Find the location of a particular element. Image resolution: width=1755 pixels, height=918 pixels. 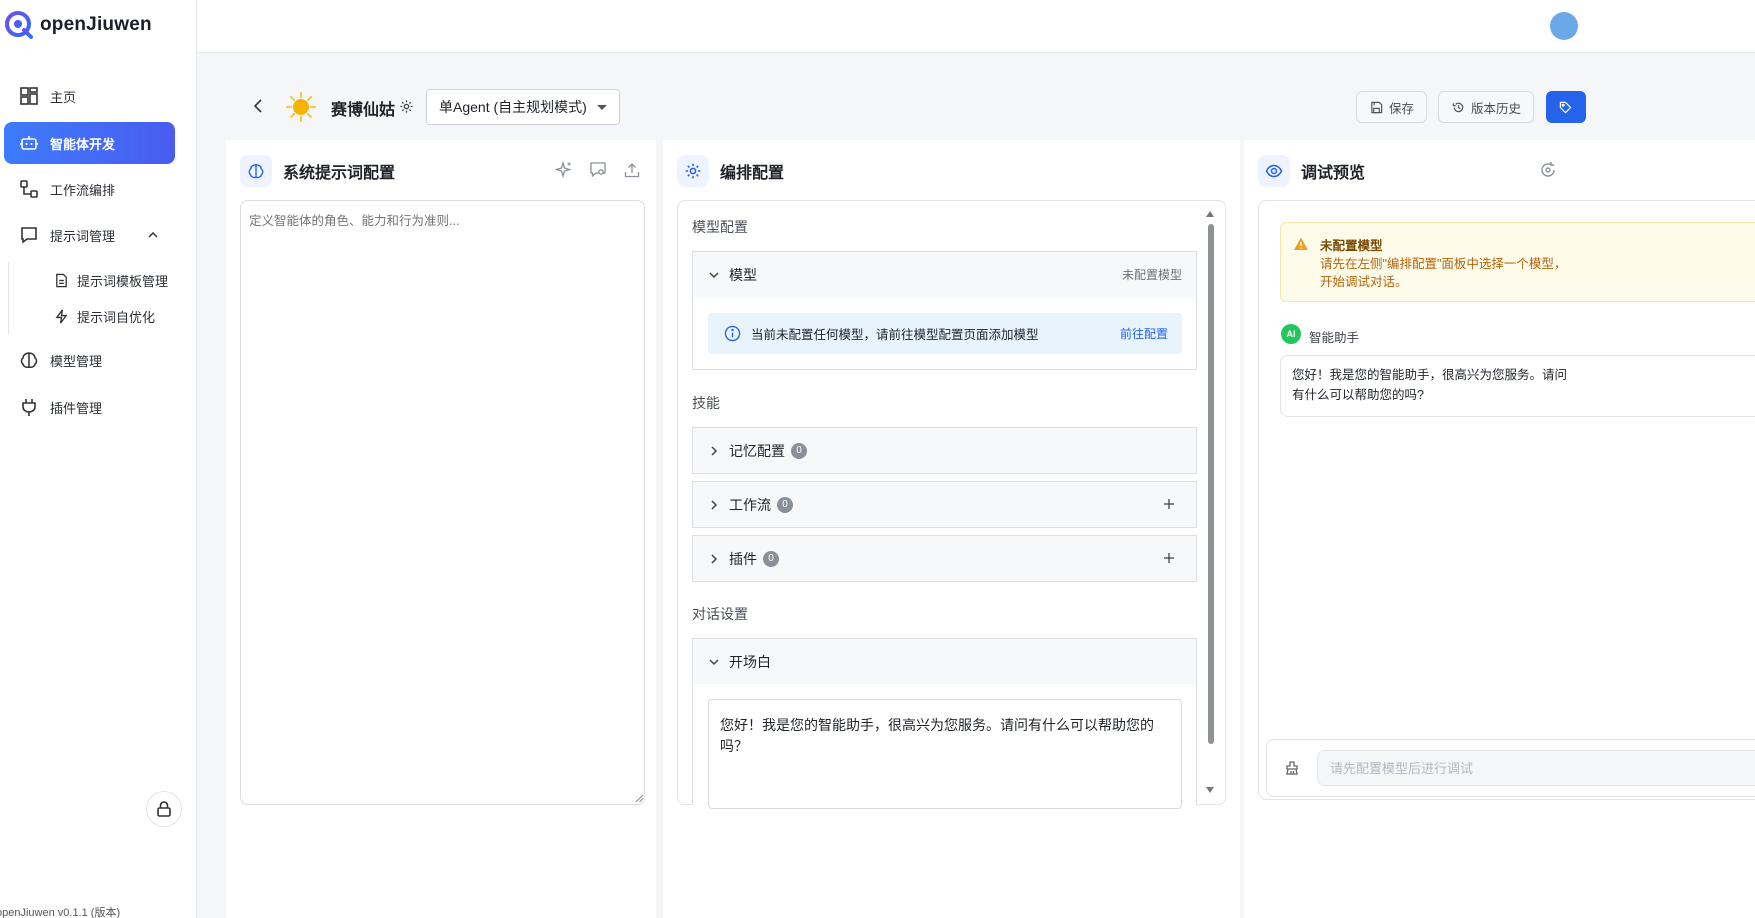

add-plugin-button is located at coordinates (1169, 558).